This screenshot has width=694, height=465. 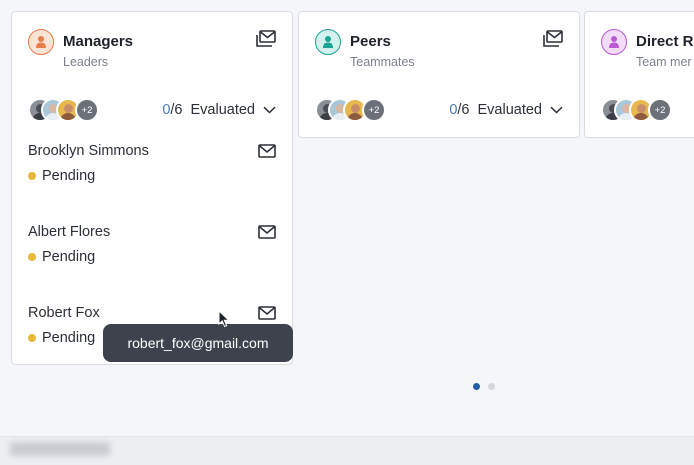 I want to click on pagination-dot, so click(x=491, y=386).